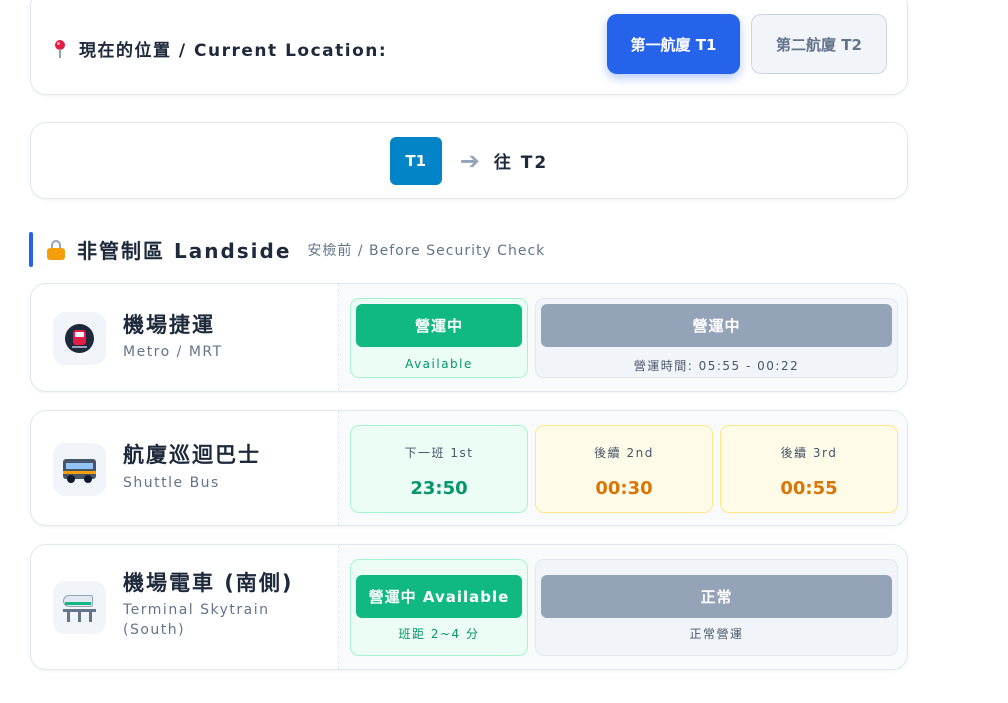 This screenshot has width=1008, height=703. I want to click on terminal-1-button: 第一航廈 T1, so click(673, 44).